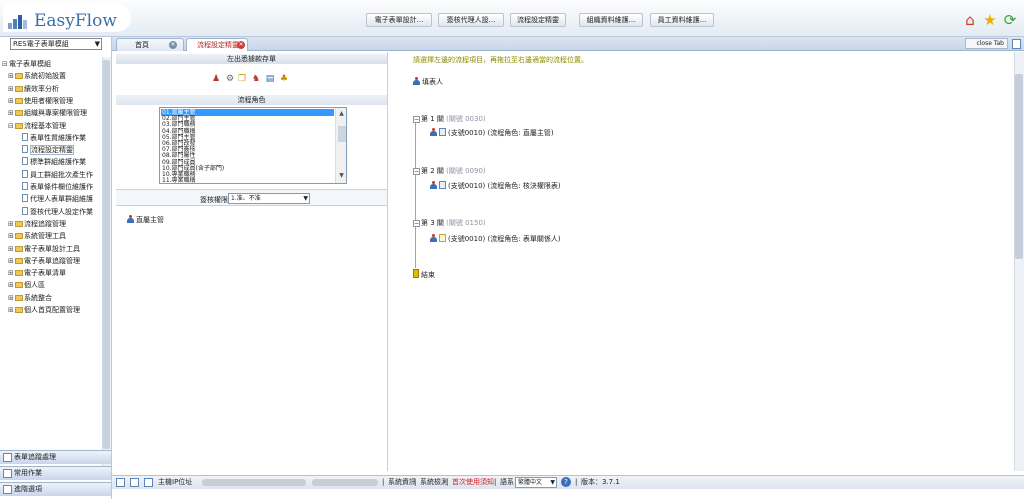 The width and height of the screenshot is (1024, 499). What do you see at coordinates (340, 145) in the screenshot?
I see `role-list-scrollbar: ▲ ▼` at bounding box center [340, 145].